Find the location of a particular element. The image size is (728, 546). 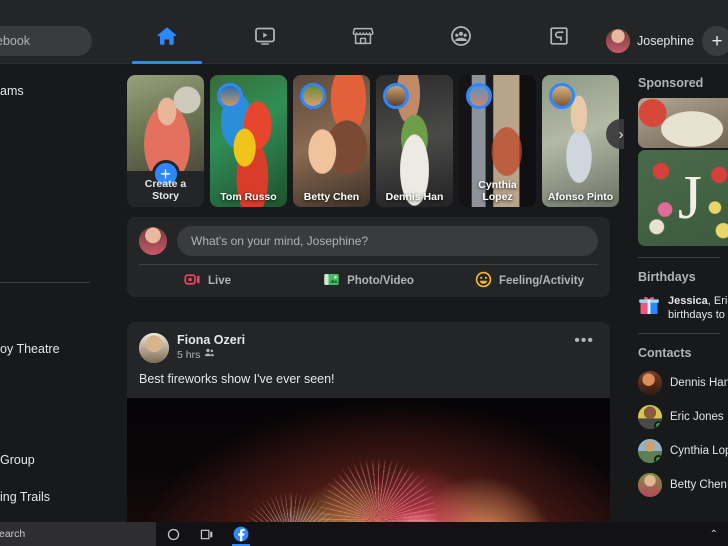

composer-input: What's on your mind, Josephine? is located at coordinates (387, 240).